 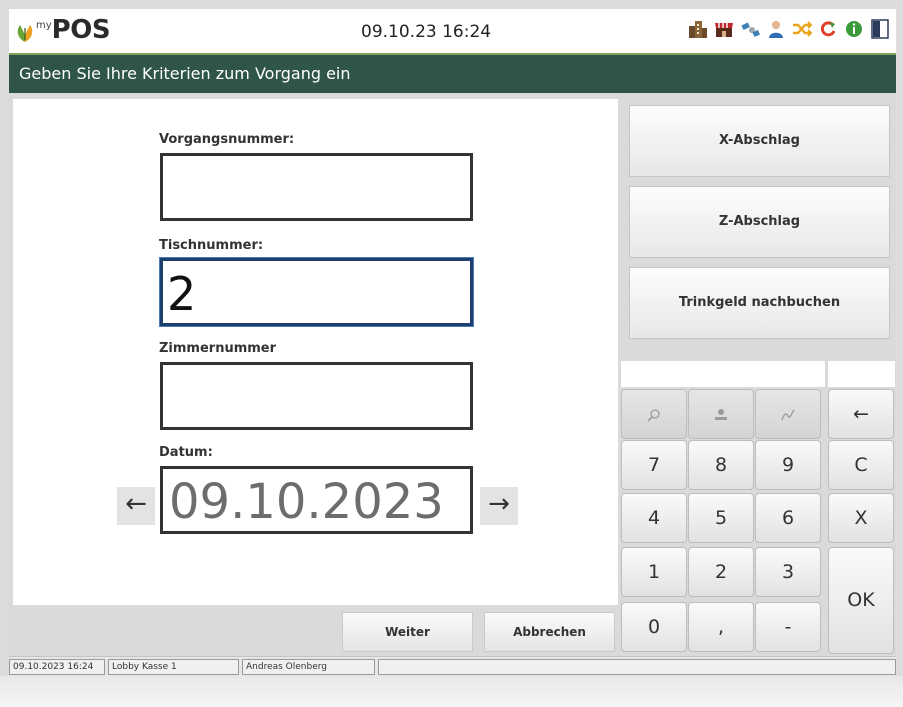 I want to click on logo-pos: POS, so click(x=81, y=30).